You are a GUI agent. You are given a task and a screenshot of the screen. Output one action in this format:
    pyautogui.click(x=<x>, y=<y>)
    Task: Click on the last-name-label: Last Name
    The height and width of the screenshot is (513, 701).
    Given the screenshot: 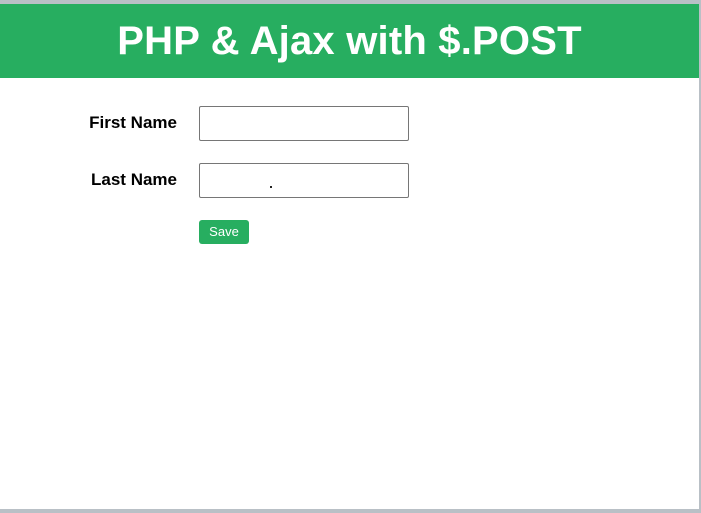 What is the action you would take?
    pyautogui.click(x=134, y=179)
    